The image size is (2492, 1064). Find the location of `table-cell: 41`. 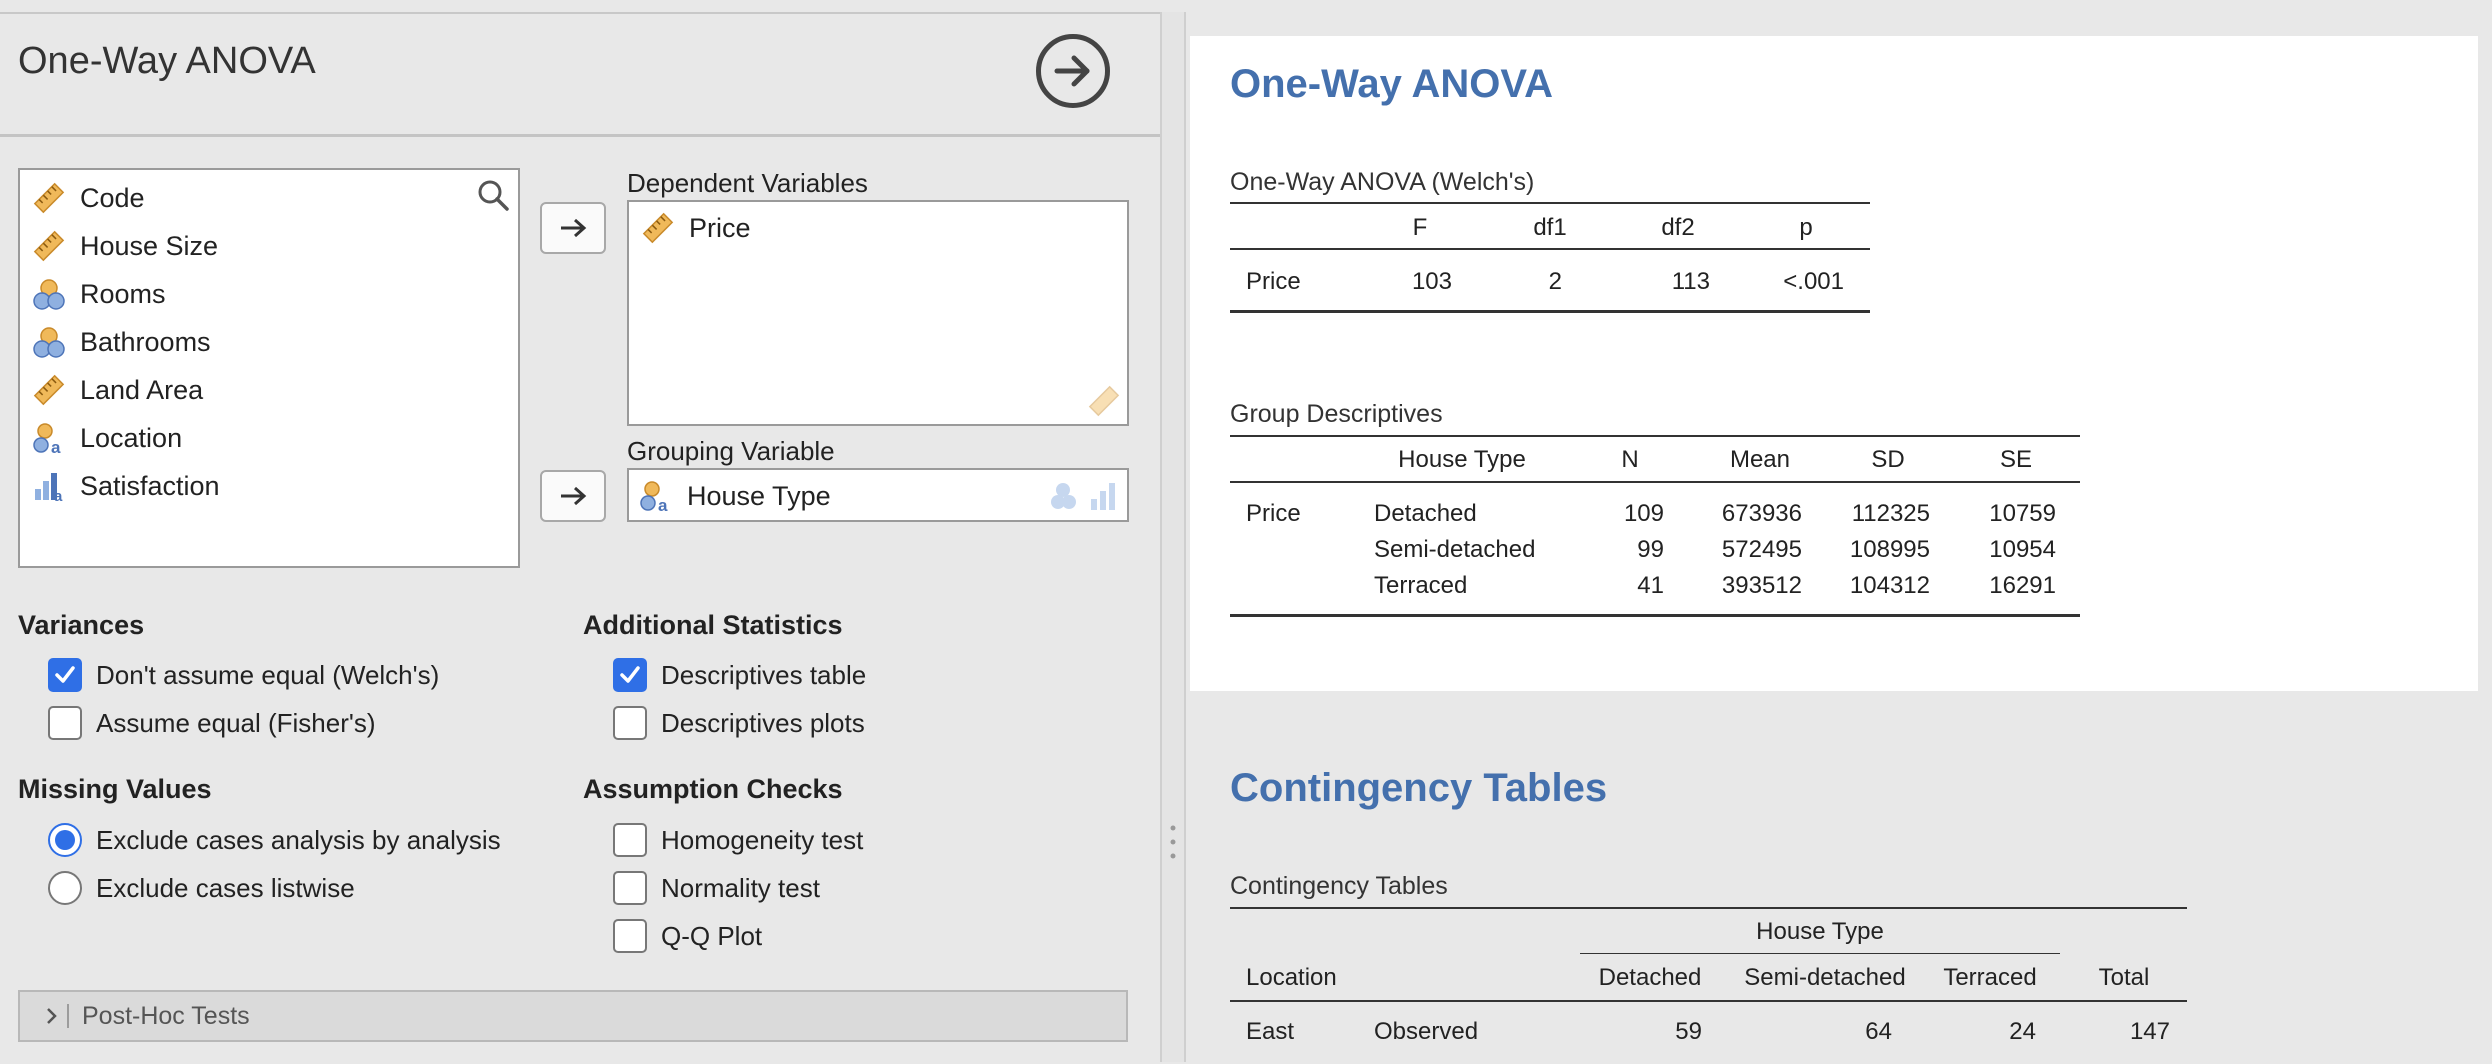

table-cell: 41 is located at coordinates (1650, 585).